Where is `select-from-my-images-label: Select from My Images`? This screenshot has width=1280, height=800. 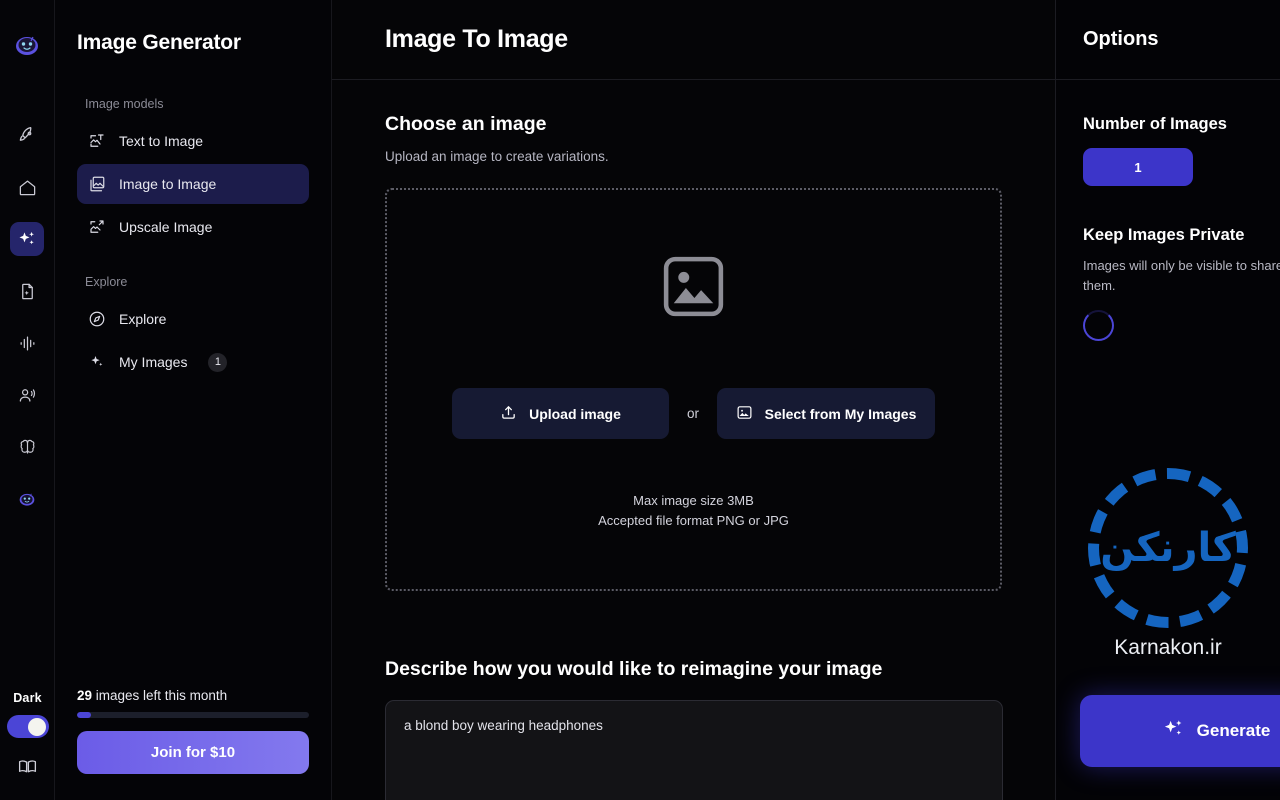
select-from-my-images-label: Select from My Images is located at coordinates (840, 413).